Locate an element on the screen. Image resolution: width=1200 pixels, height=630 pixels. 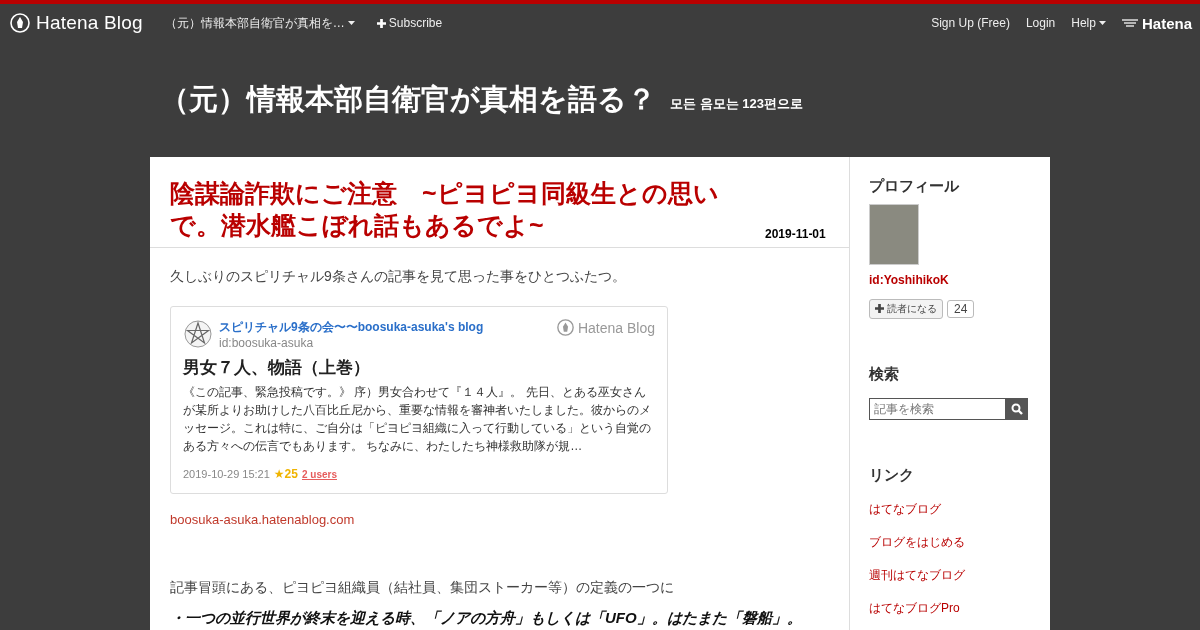
search-field: 記事を検索 is located at coordinates (937, 408).